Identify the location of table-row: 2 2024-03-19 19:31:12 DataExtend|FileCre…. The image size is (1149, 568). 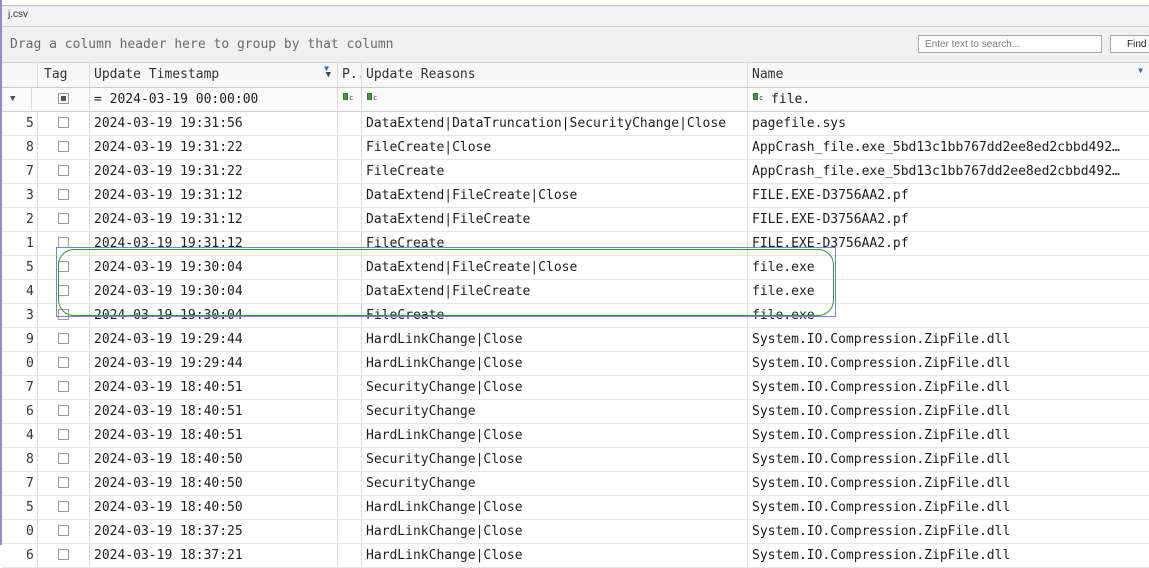
(575, 220).